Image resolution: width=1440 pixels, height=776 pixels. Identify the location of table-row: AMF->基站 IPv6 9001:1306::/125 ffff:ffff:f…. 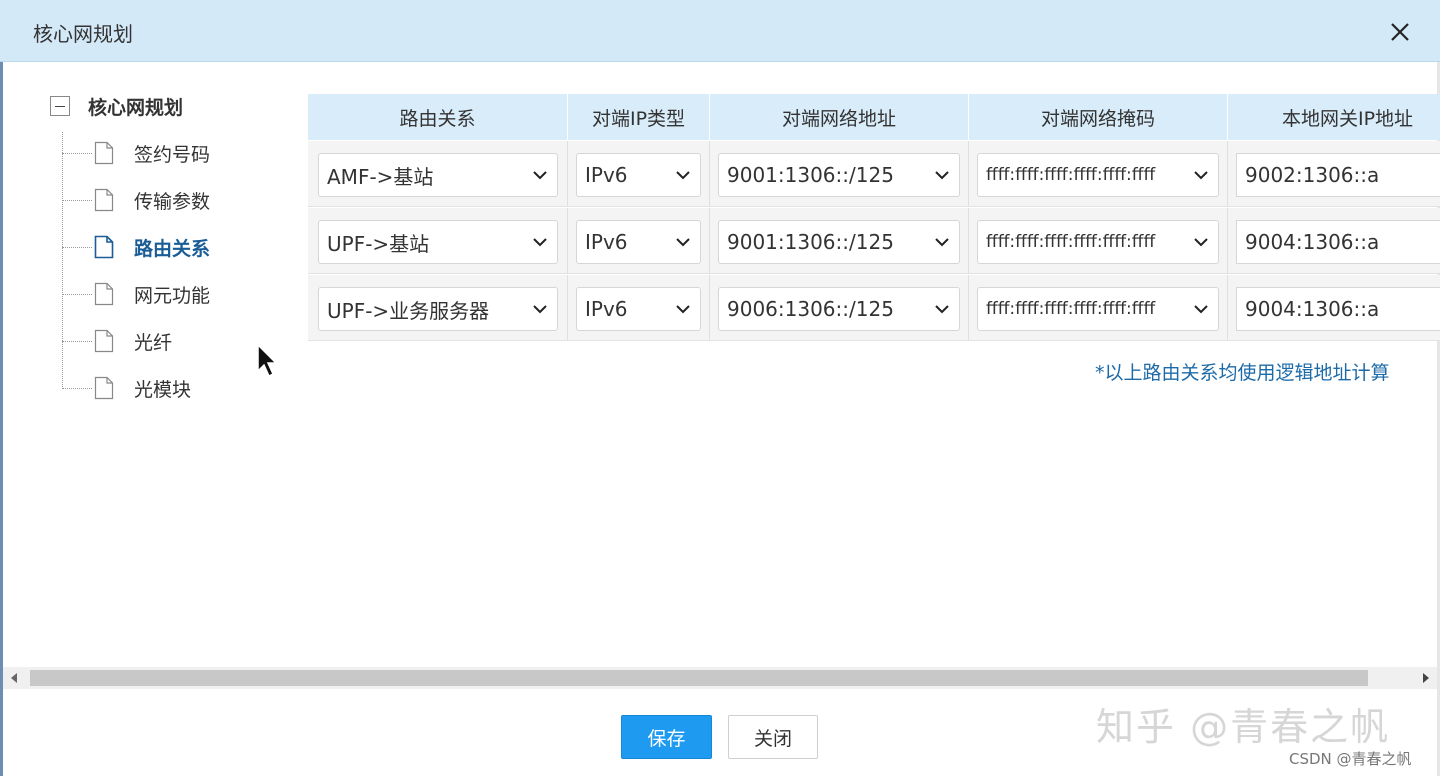
(874, 174).